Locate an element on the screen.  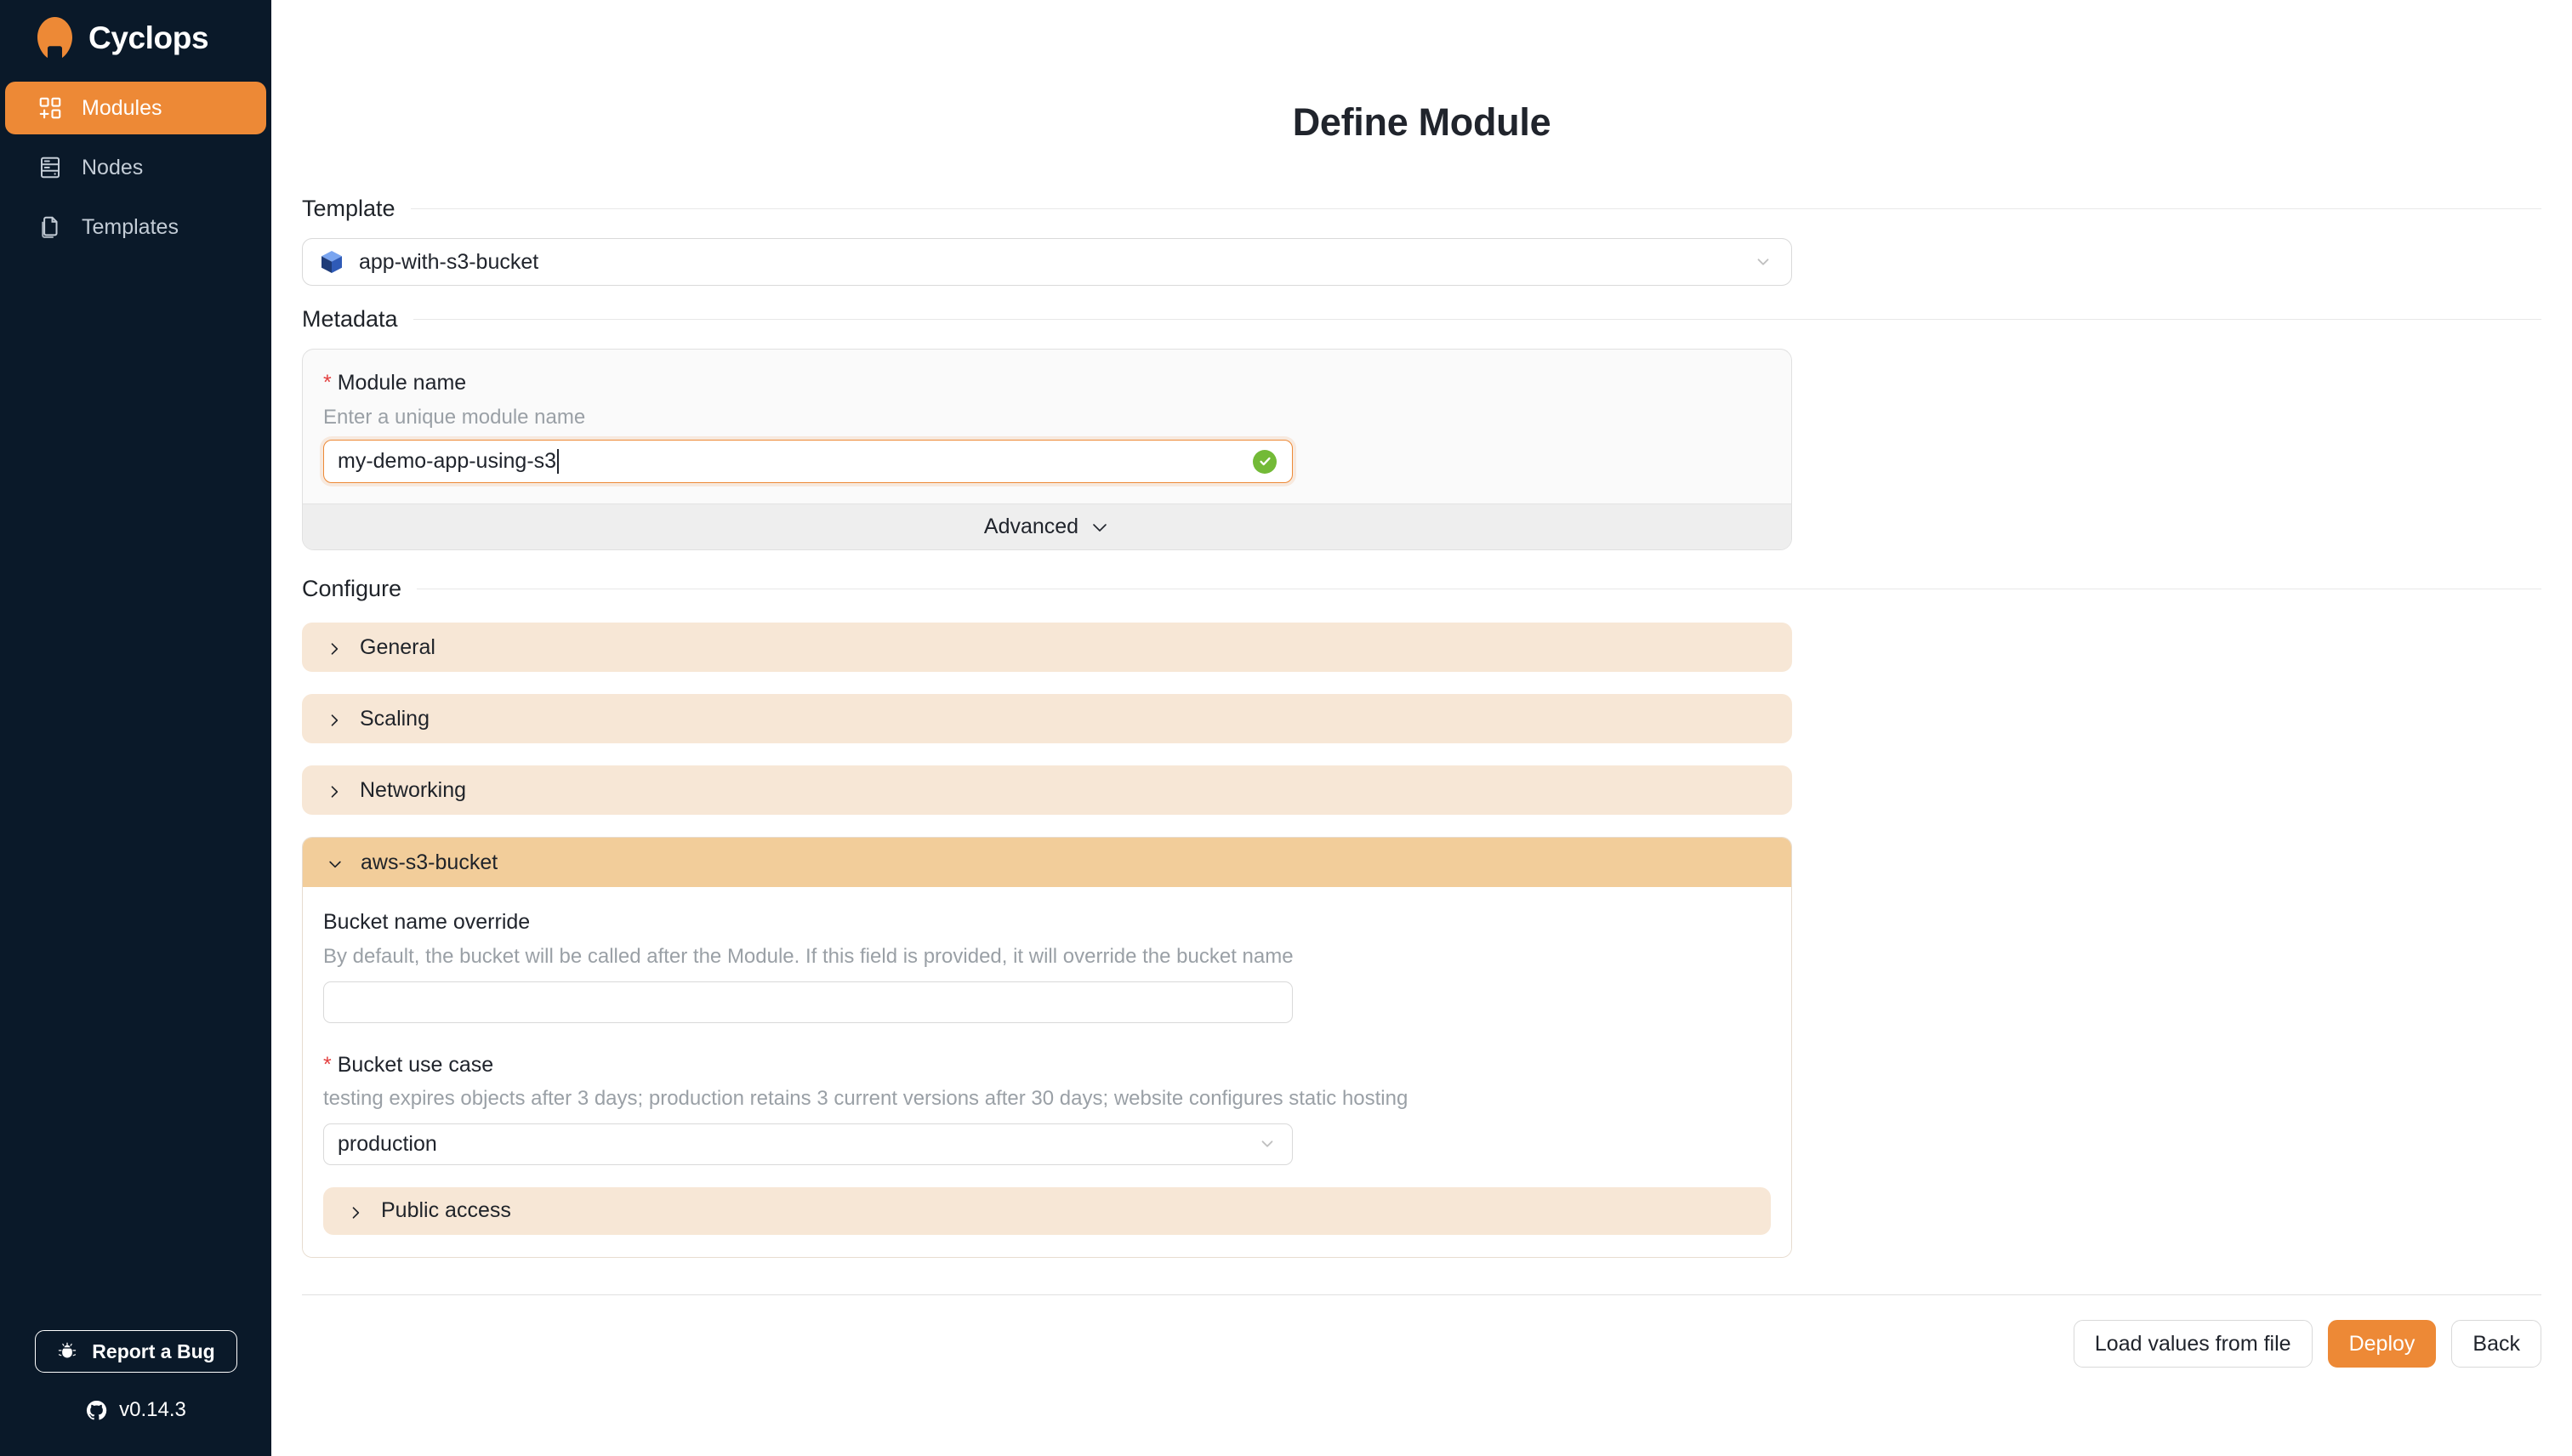
module-name-label: * Module name is located at coordinates (1047, 383).